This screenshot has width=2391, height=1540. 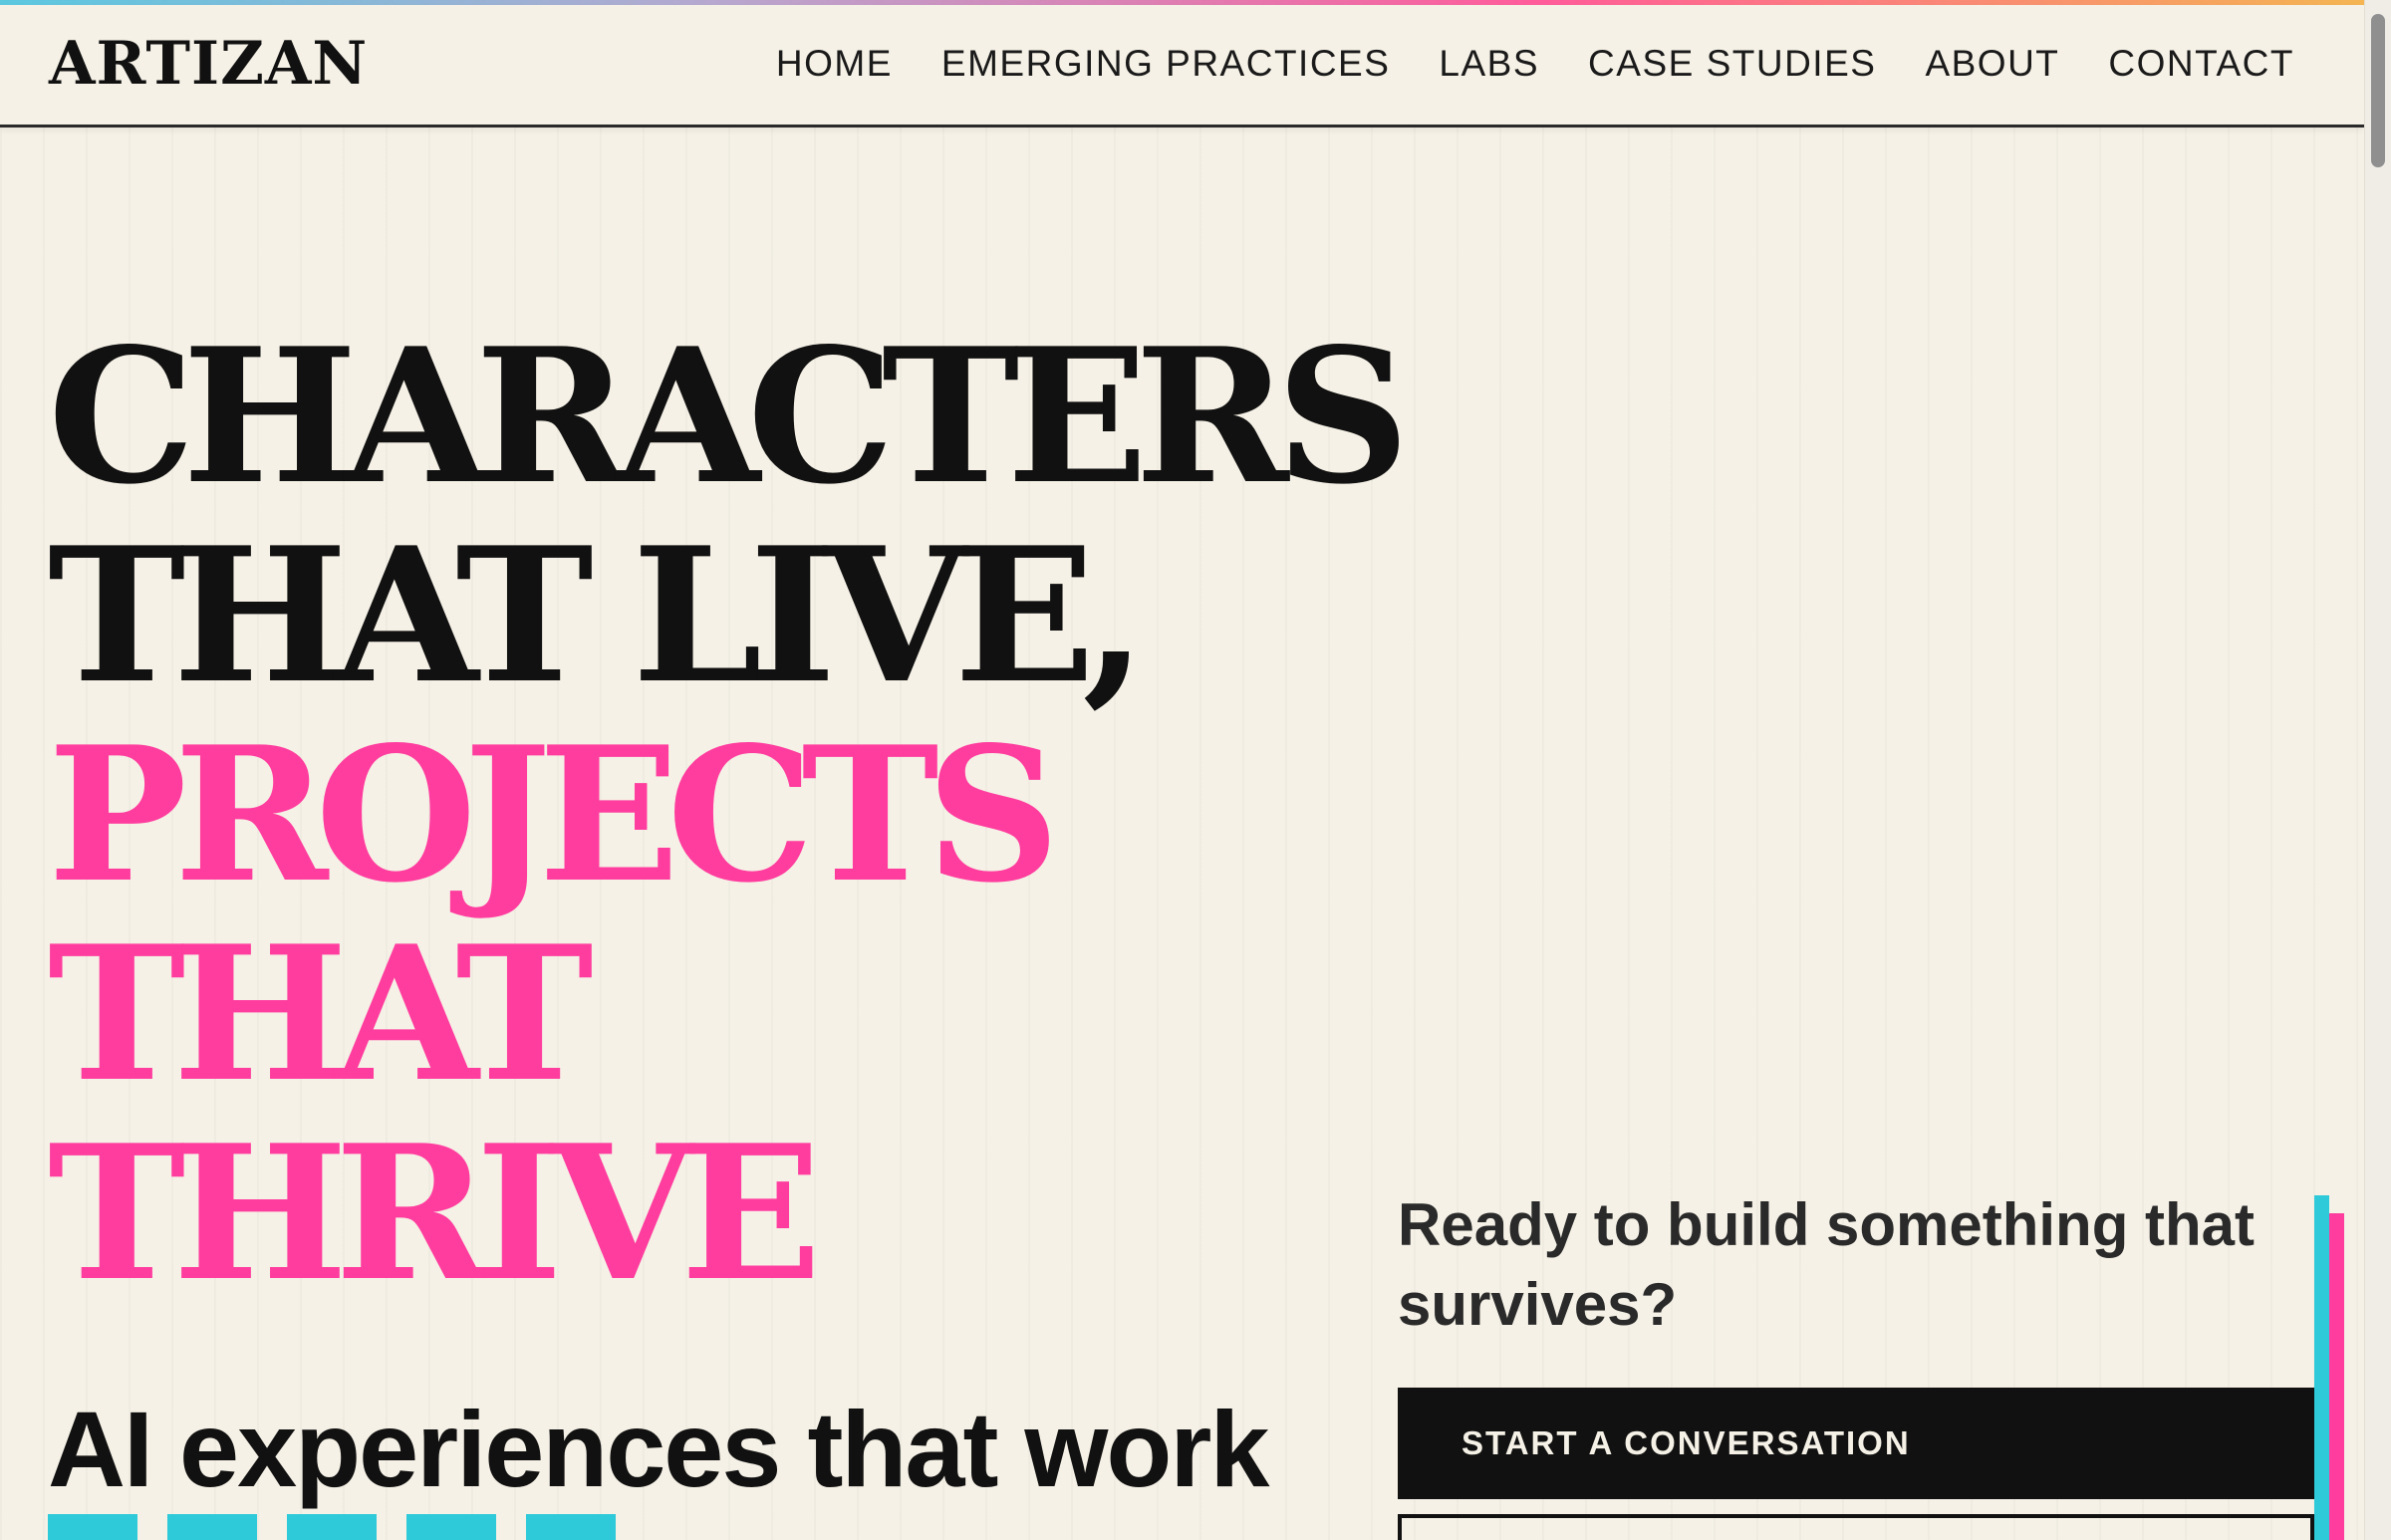 What do you see at coordinates (1992, 64) in the screenshot?
I see `nav-about: ABOUT` at bounding box center [1992, 64].